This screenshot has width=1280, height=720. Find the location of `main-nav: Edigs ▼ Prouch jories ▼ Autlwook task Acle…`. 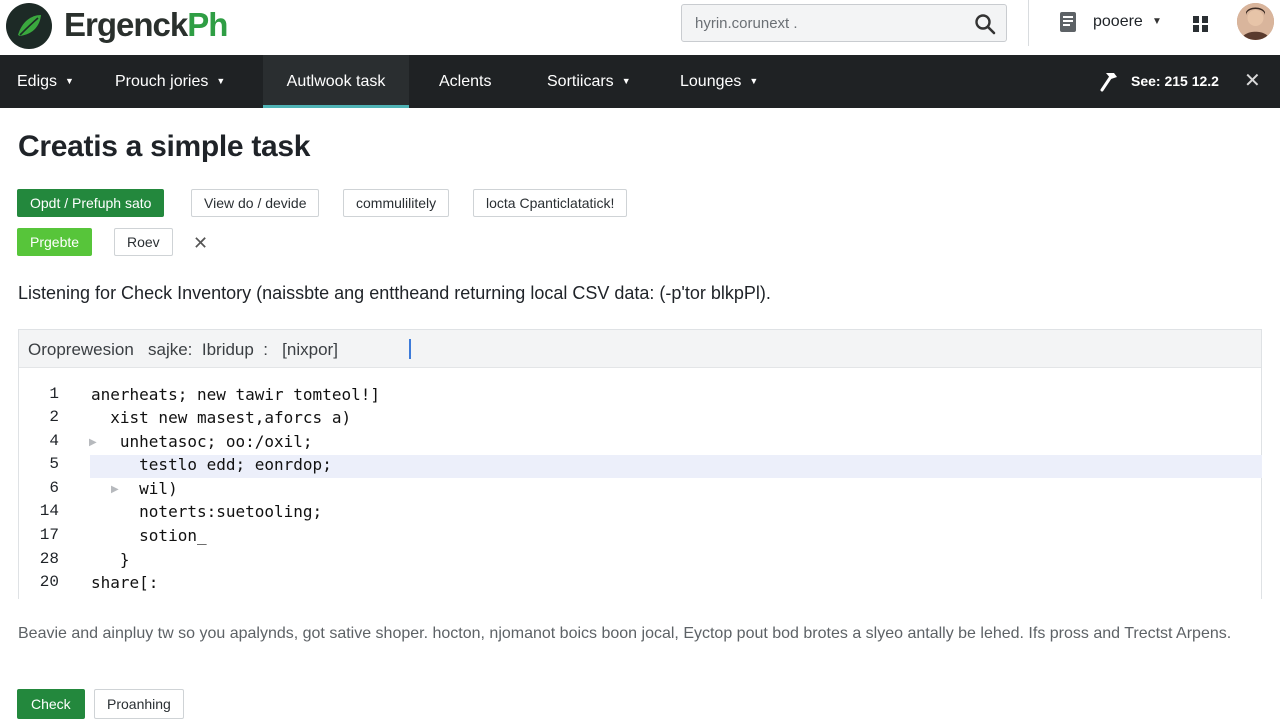

main-nav: Edigs ▼ Prouch jories ▼ Autlwook task Acle… is located at coordinates (640, 81).